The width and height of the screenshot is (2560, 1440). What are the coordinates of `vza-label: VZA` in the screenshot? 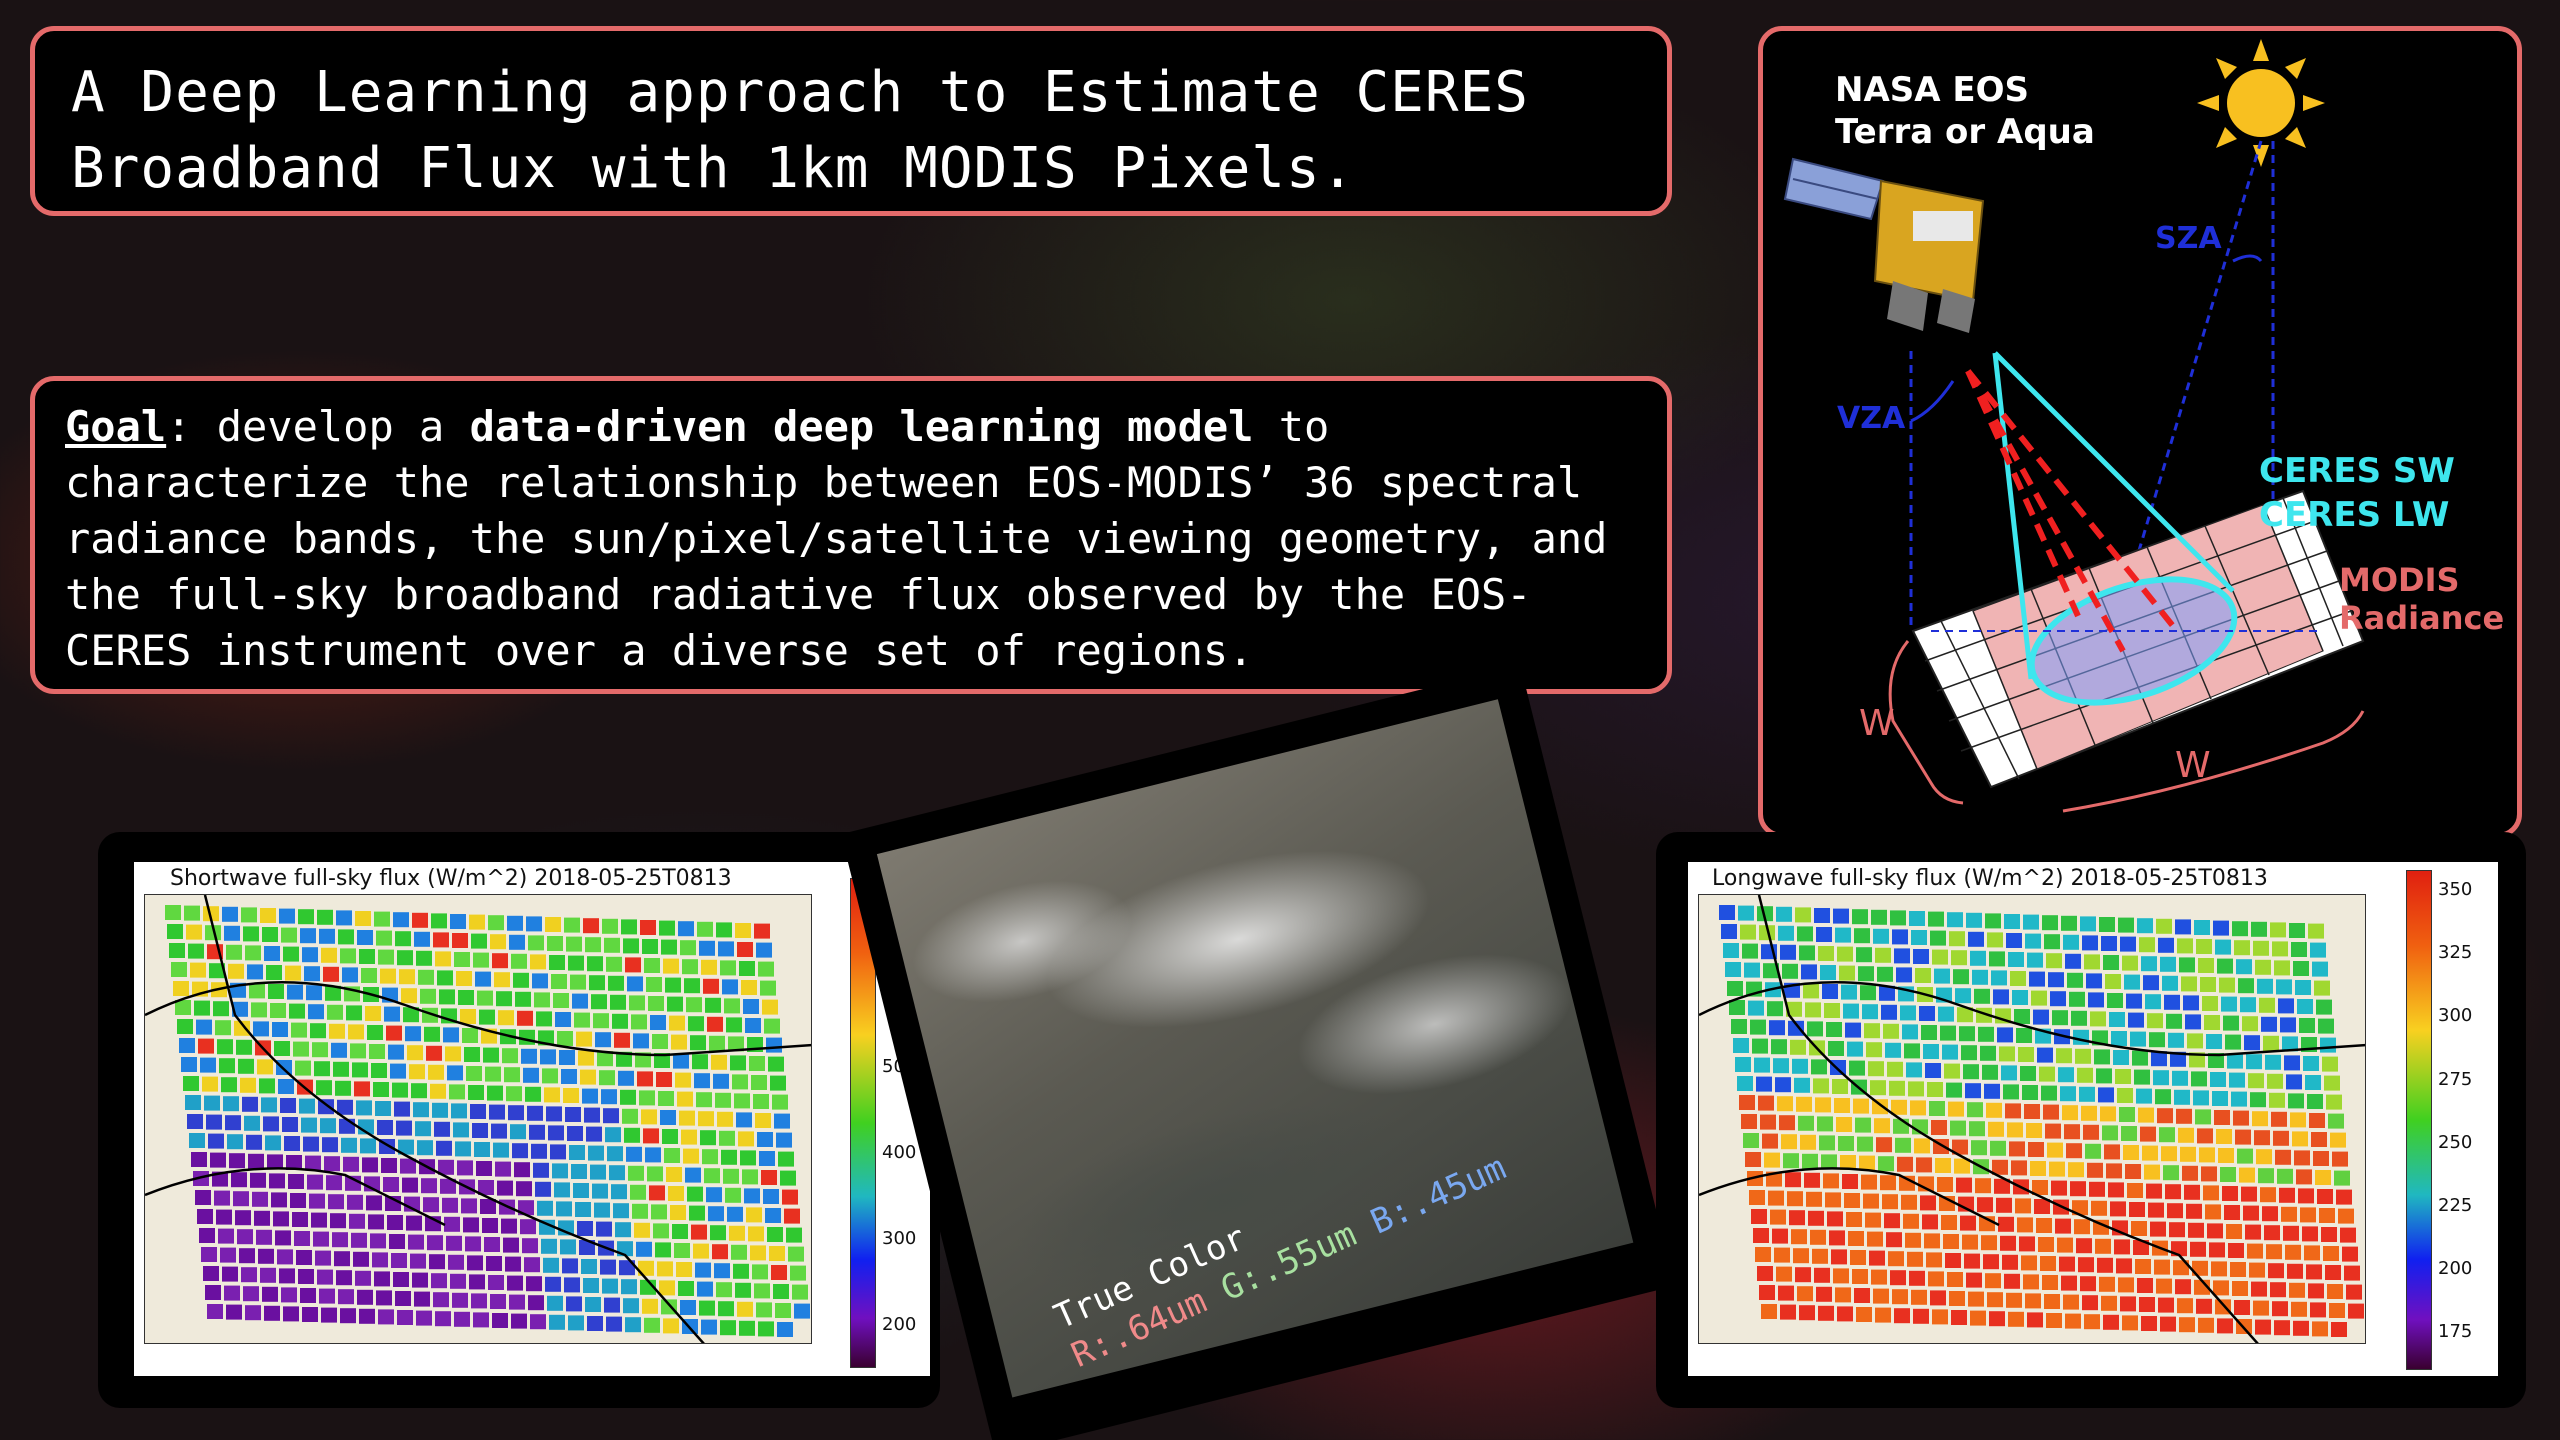 It's located at (1871, 418).